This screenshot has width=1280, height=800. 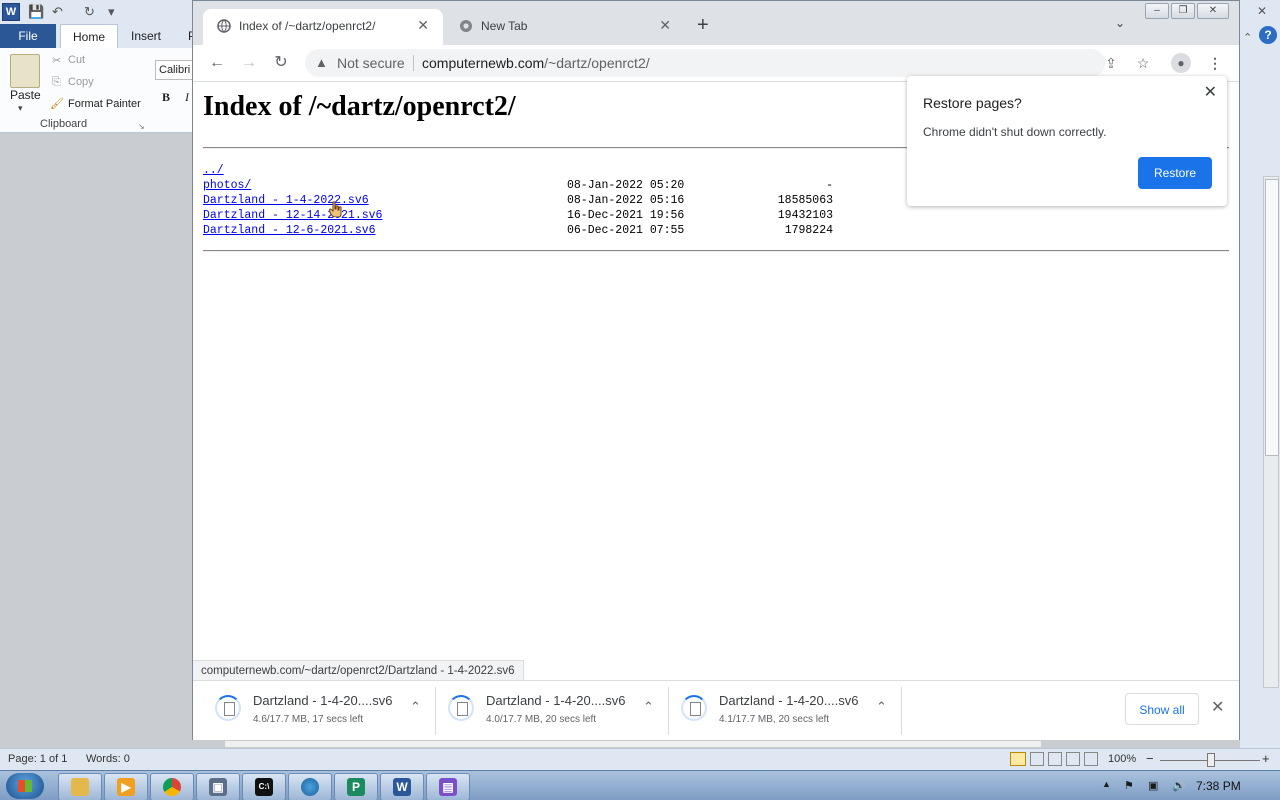 What do you see at coordinates (1129, 785) in the screenshot?
I see `action-center-icon: ⚑` at bounding box center [1129, 785].